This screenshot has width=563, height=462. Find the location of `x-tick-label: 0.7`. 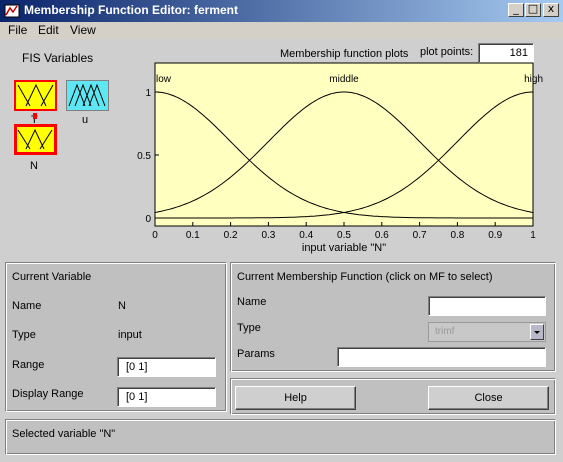

x-tick-label: 0.7 is located at coordinates (420, 235).